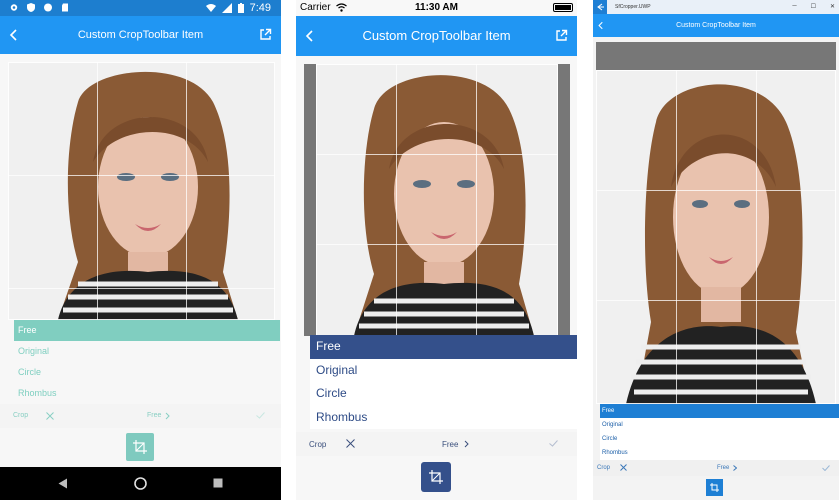 The width and height of the screenshot is (839, 500). Describe the element at coordinates (226, 8) in the screenshot. I see `signal-icon` at that location.